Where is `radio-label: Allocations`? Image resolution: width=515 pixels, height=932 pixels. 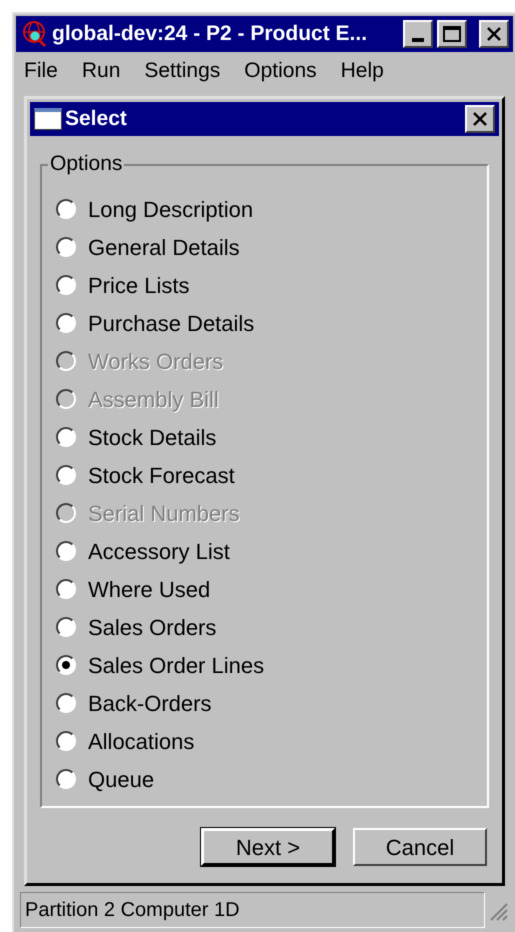 radio-label: Allocations is located at coordinates (141, 741).